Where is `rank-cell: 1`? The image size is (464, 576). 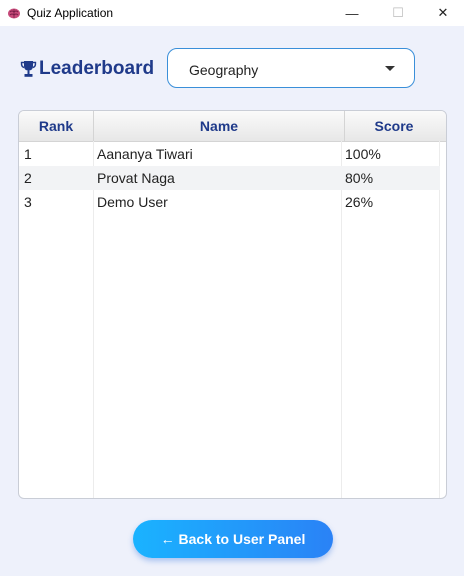
rank-cell: 1 is located at coordinates (28, 154).